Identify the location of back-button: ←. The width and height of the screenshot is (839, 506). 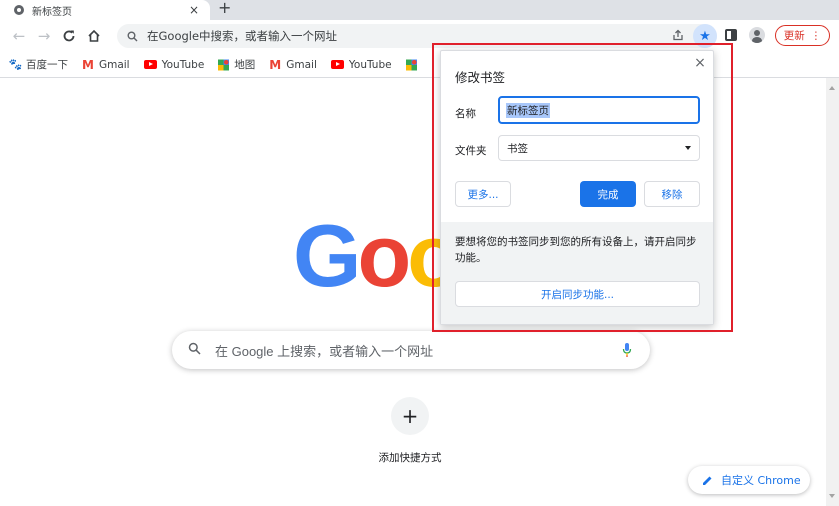
(19, 36).